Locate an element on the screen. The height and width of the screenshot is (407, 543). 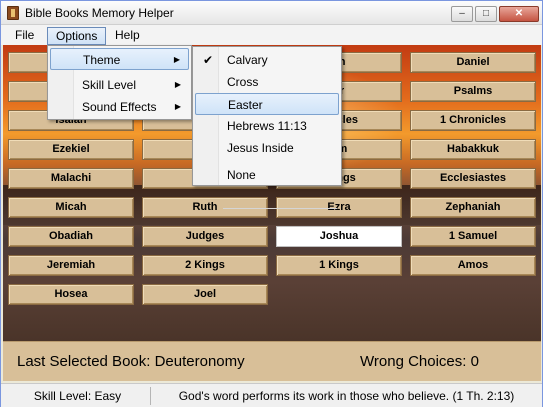
book-tile: Hosea is located at coordinates (71, 294).